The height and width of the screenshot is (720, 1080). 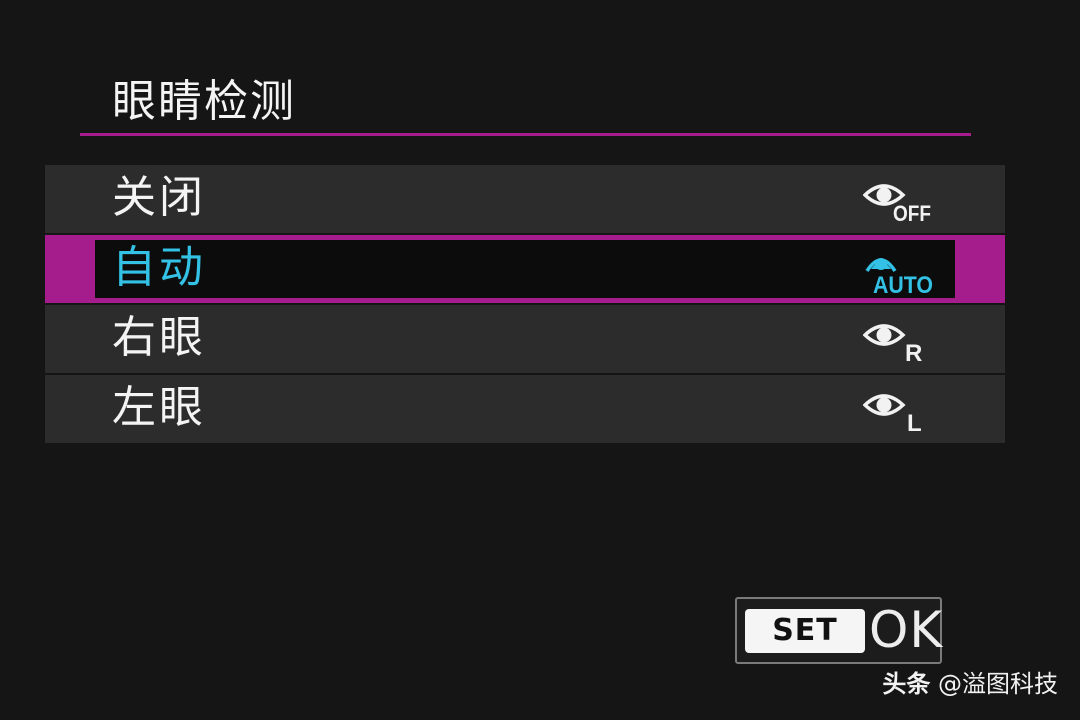 What do you see at coordinates (159, 407) in the screenshot?
I see `option-label: 左眼` at bounding box center [159, 407].